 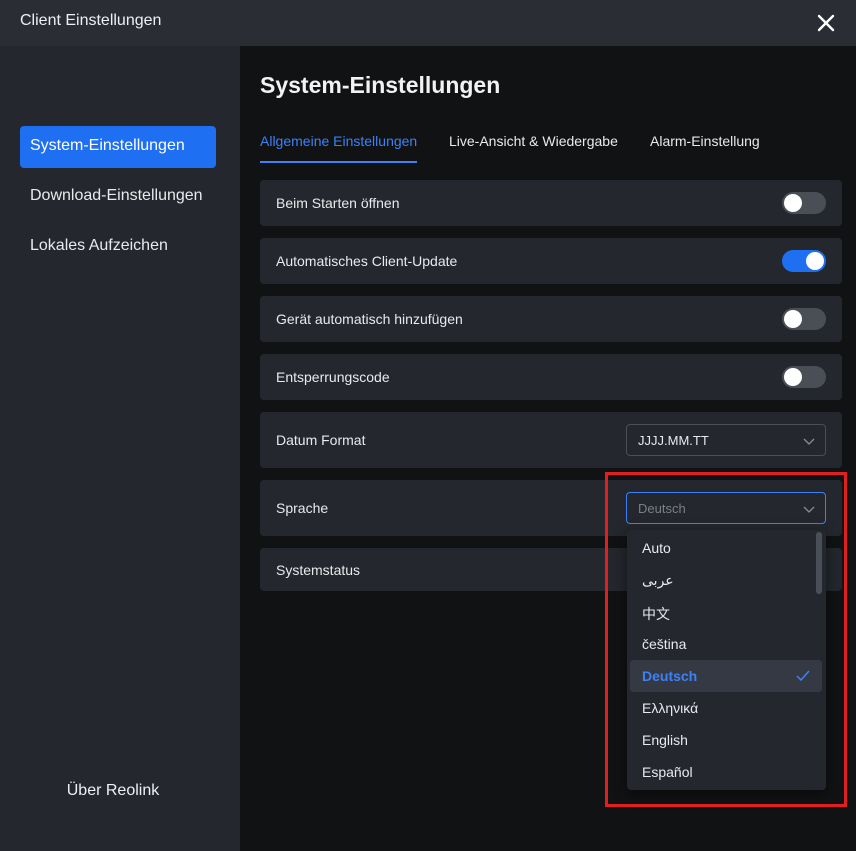 I want to click on chevron-down-icon, so click(x=809, y=441).